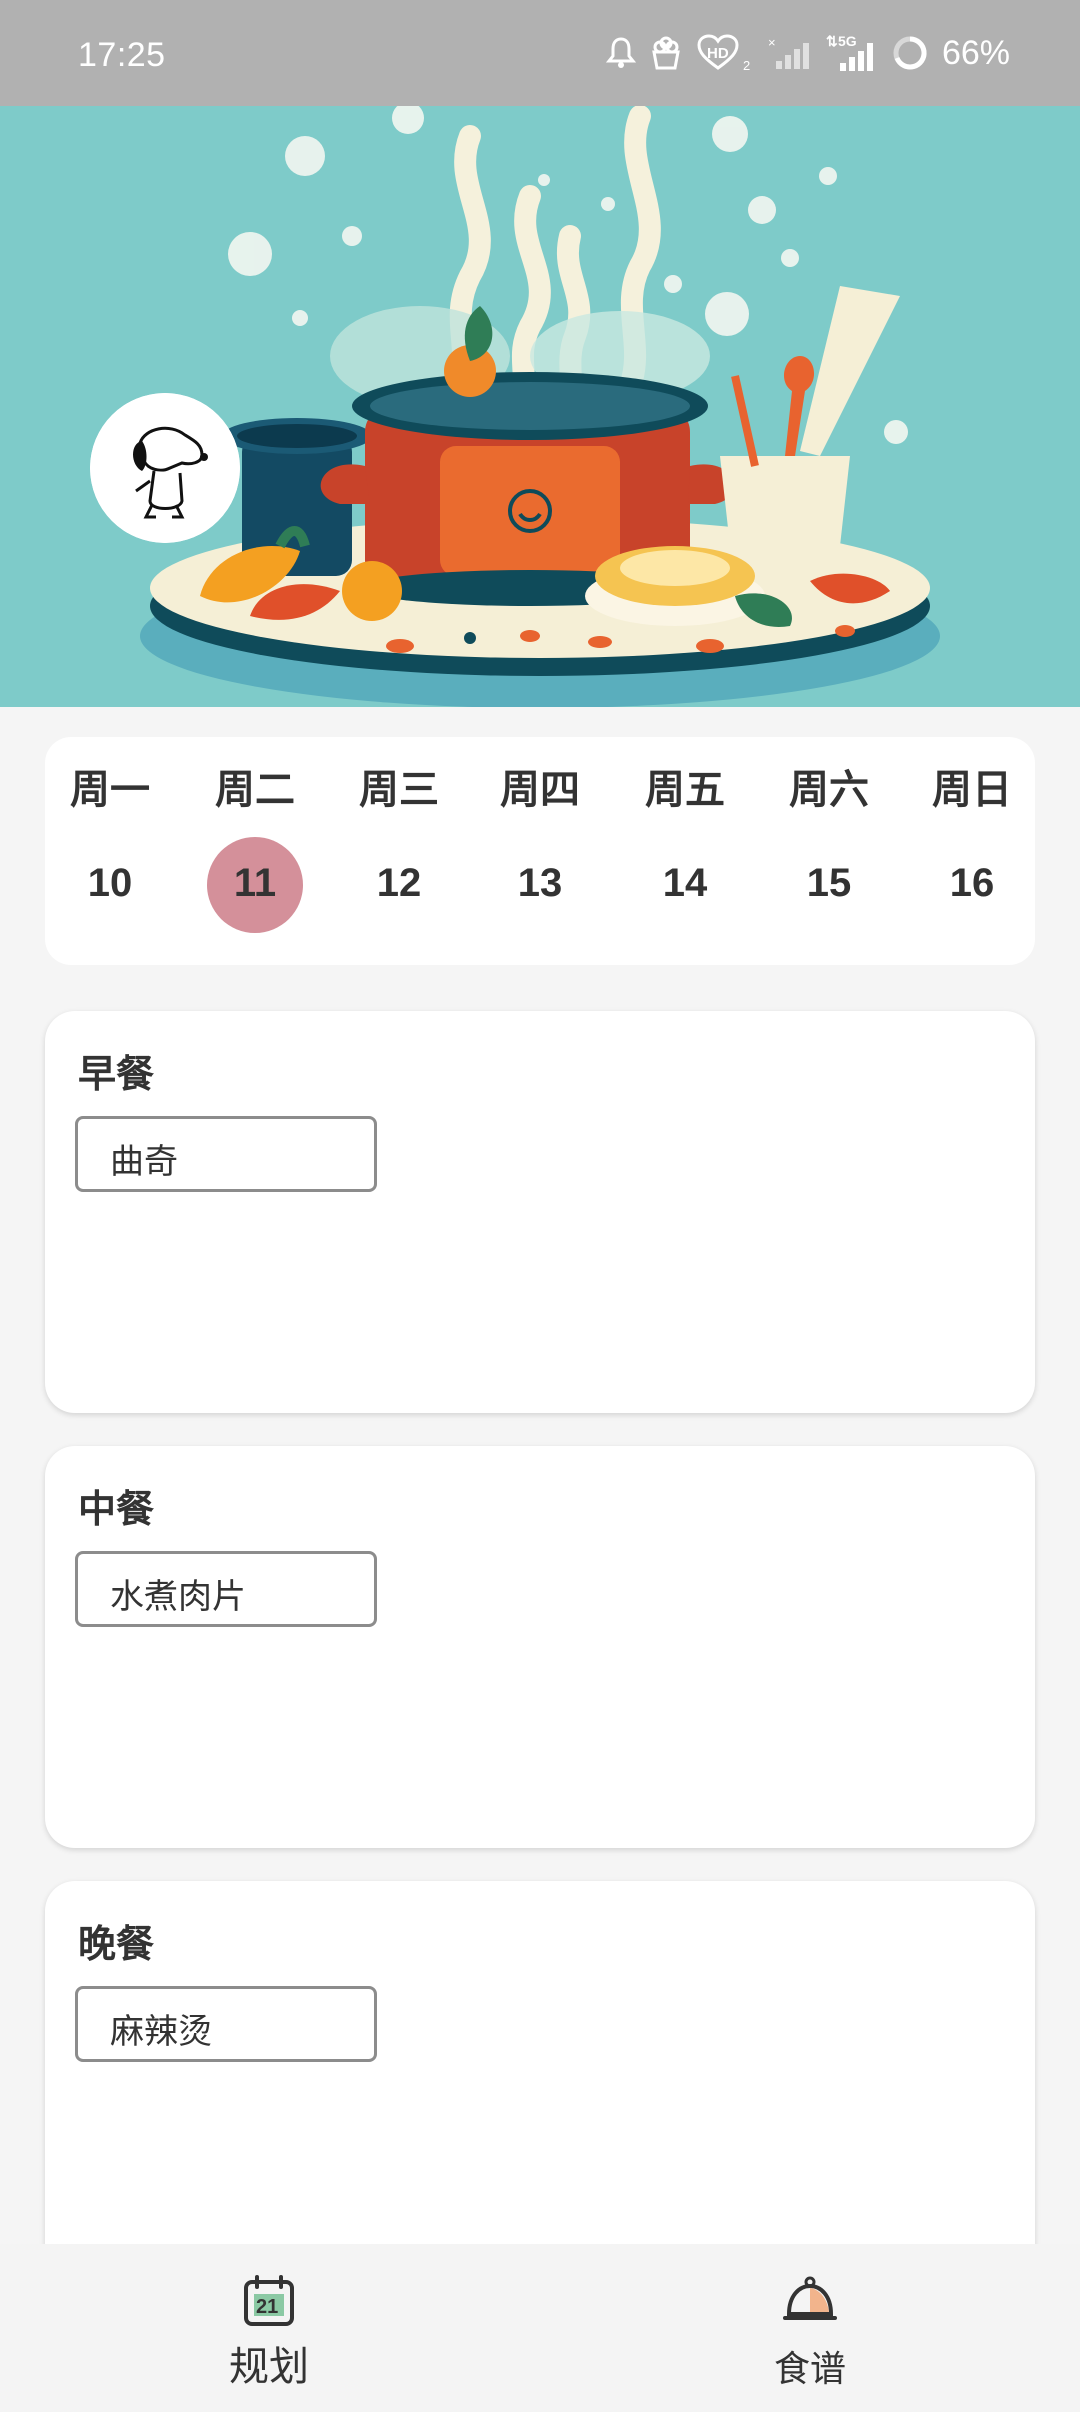 The height and width of the screenshot is (2412, 1080). What do you see at coordinates (910, 53) in the screenshot?
I see `battery-ring-icon` at bounding box center [910, 53].